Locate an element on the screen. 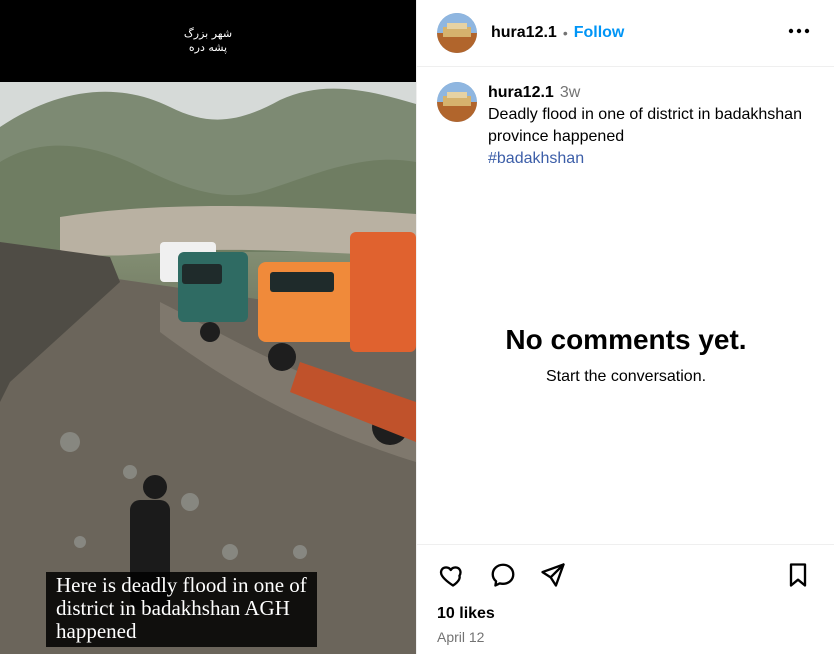 This screenshot has height=655, width=834. more-horizontal-icon is located at coordinates (799, 30).